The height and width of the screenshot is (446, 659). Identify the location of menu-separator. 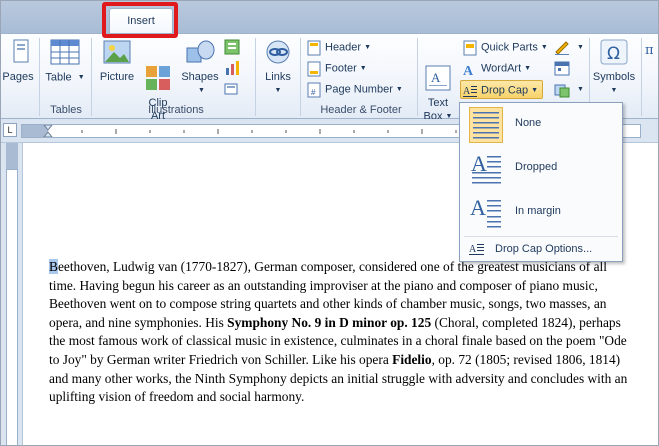
(541, 236).